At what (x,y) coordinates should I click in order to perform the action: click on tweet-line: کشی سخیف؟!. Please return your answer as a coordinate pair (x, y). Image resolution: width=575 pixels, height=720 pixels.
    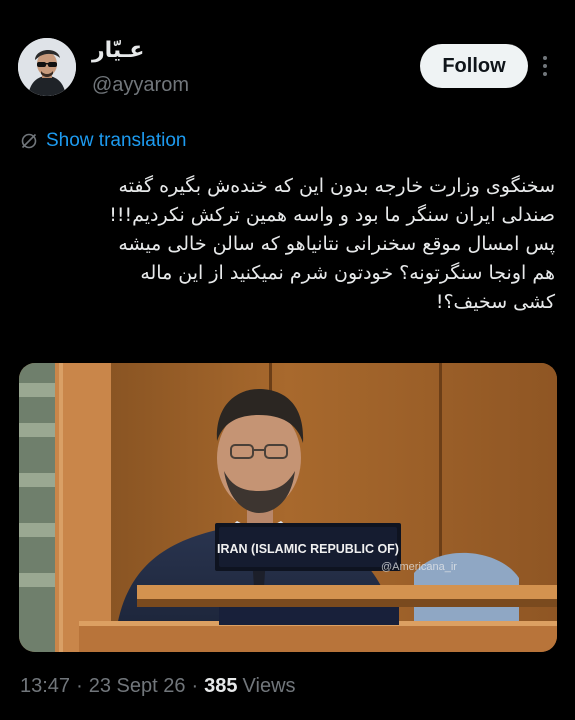
    Looking at the image, I should click on (495, 302).